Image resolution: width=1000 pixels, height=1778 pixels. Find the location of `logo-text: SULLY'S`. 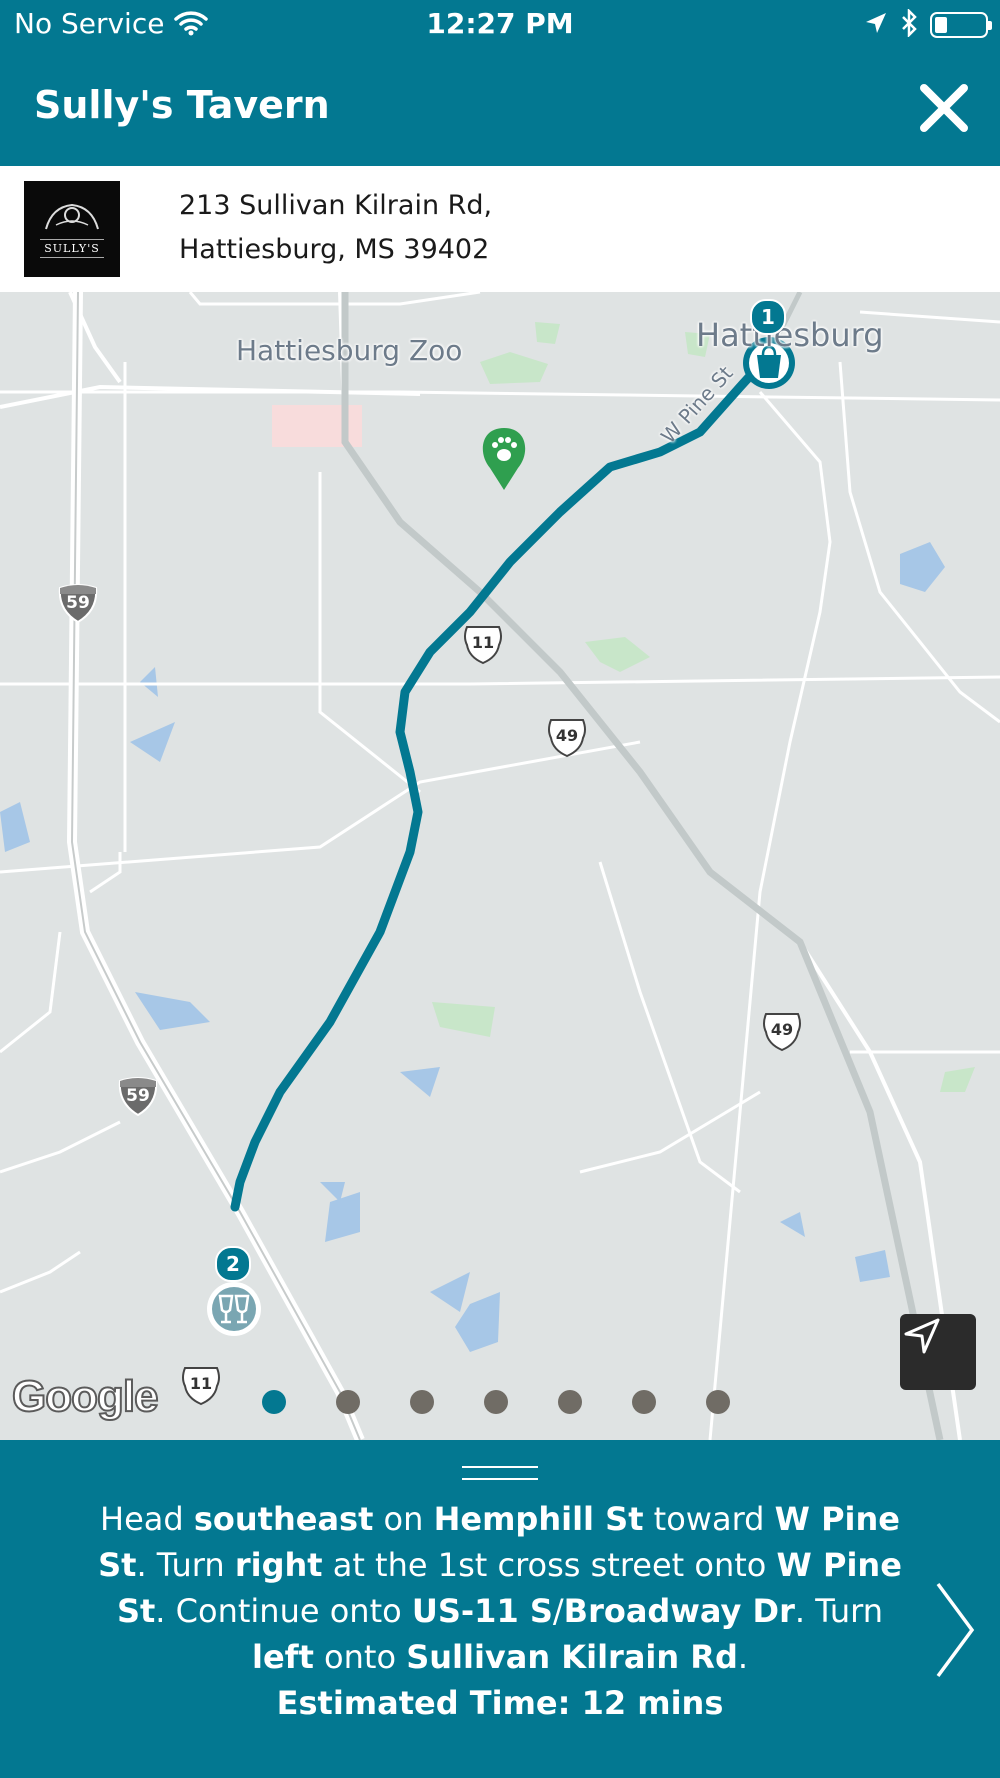

logo-text: SULLY'S is located at coordinates (72, 248).